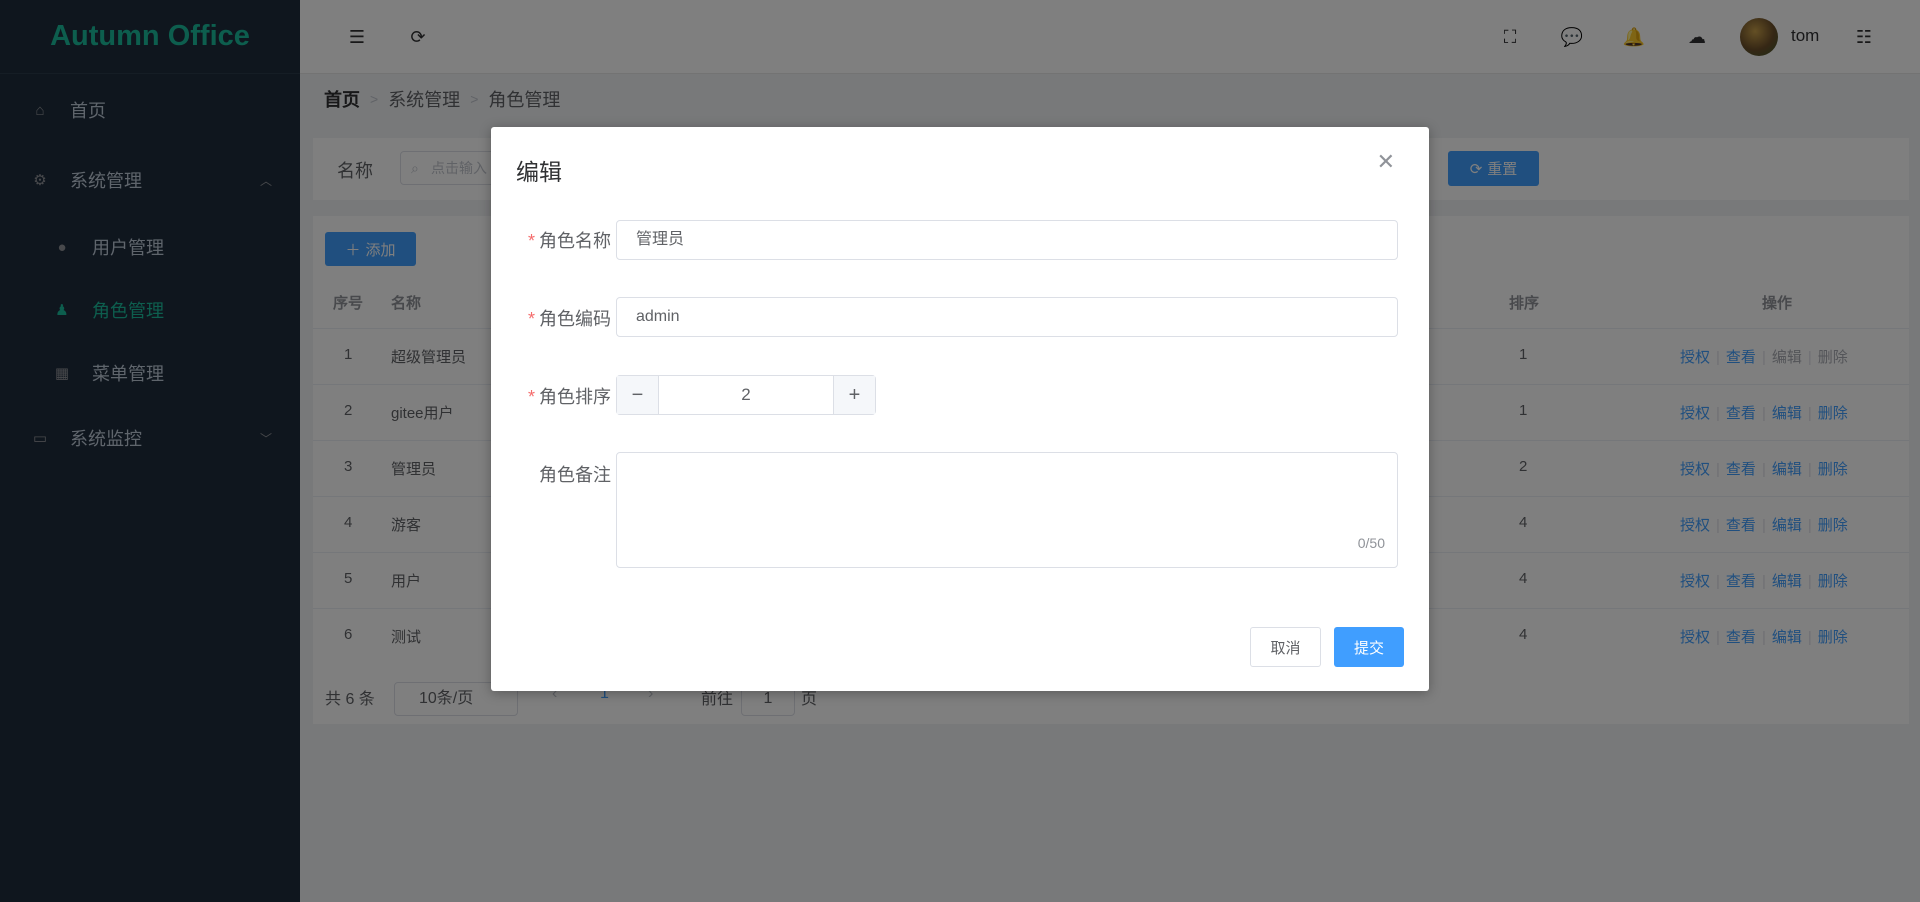  I want to click on role-sort-stepper: − 2 +, so click(746, 395).